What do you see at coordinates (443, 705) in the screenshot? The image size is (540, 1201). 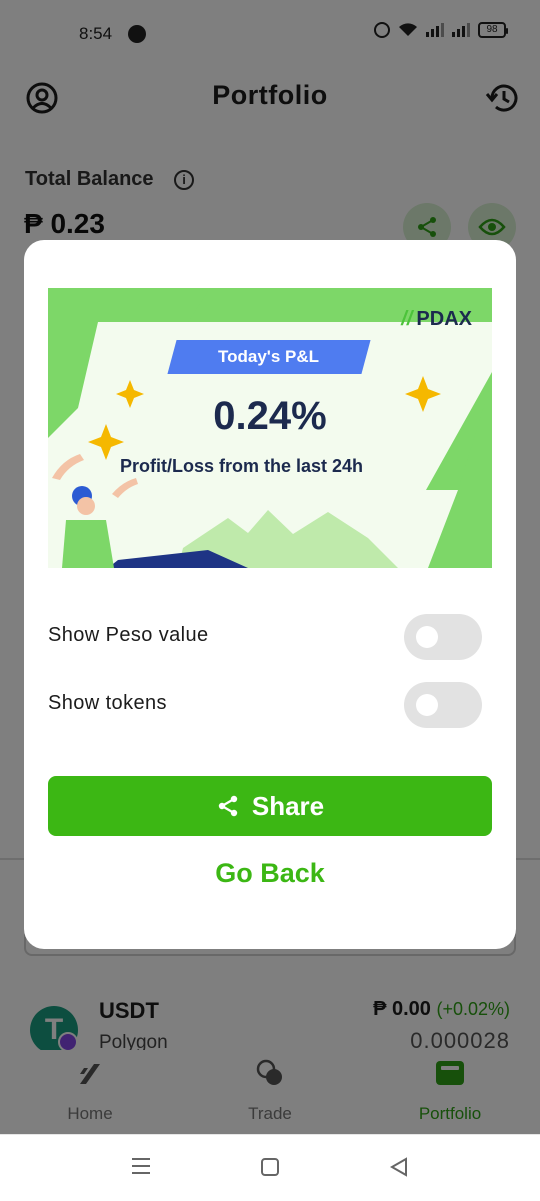 I see `show-tokens-toggle` at bounding box center [443, 705].